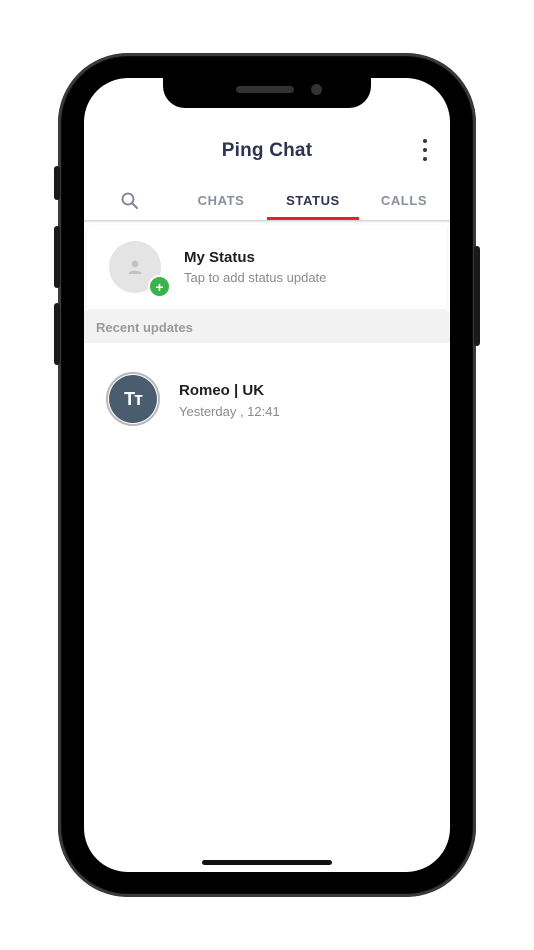 This screenshot has width=534, height=950. I want to click on tab-chats: CHATS, so click(221, 200).